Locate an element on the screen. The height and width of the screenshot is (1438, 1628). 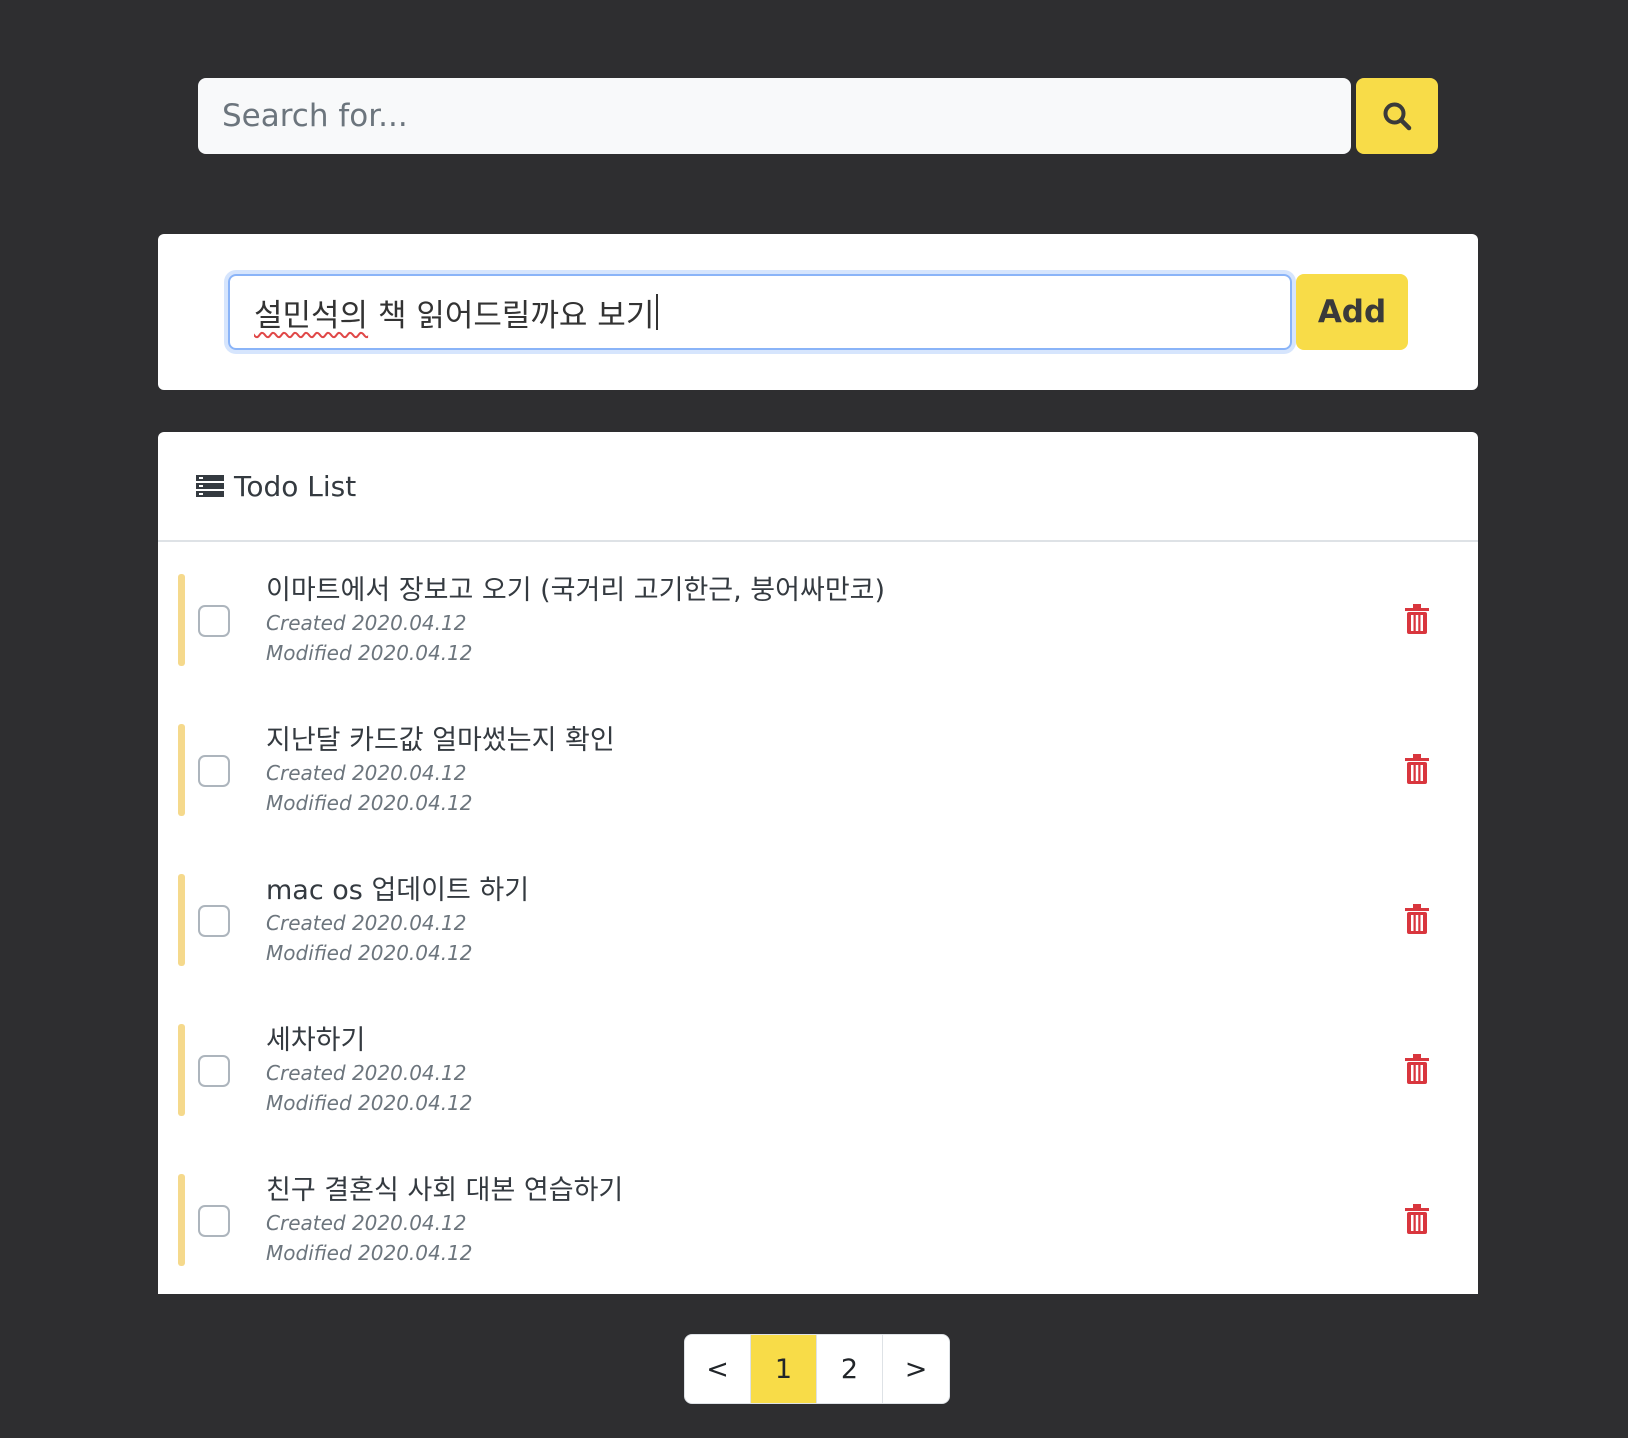
todo-list-title: Todo List is located at coordinates (295, 486).